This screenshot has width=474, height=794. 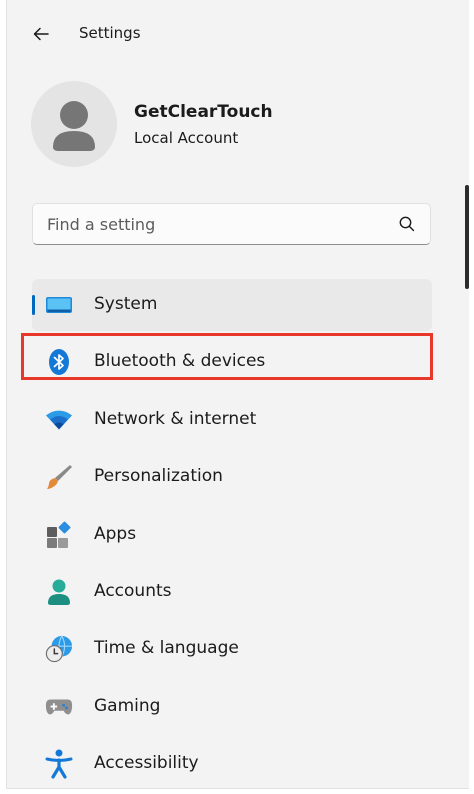 I want to click on nav-item-system: System, so click(x=232, y=305).